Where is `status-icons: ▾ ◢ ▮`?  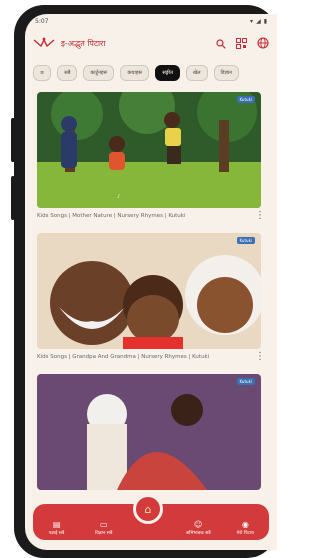
status-icons: ▾ ◢ ▮ is located at coordinates (258, 21).